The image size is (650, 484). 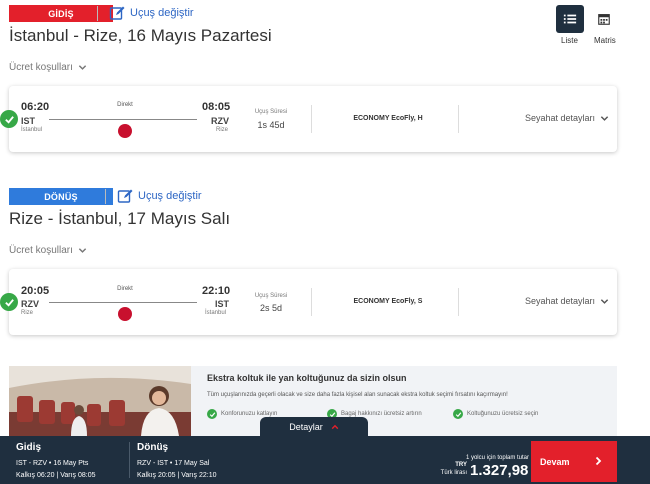 I want to click on list-view-label: Liste, so click(x=569, y=40).